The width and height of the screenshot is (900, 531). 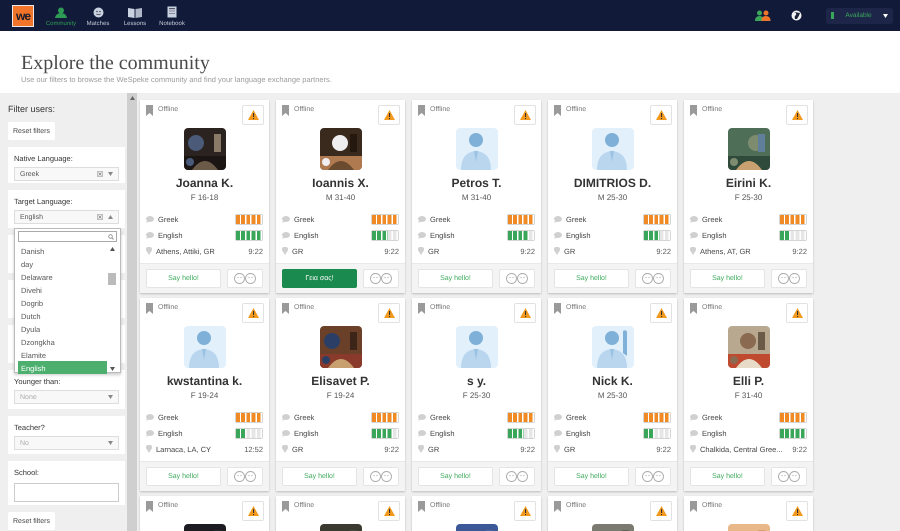 What do you see at coordinates (476, 198) in the screenshot?
I see `user-info: M 31-40` at bounding box center [476, 198].